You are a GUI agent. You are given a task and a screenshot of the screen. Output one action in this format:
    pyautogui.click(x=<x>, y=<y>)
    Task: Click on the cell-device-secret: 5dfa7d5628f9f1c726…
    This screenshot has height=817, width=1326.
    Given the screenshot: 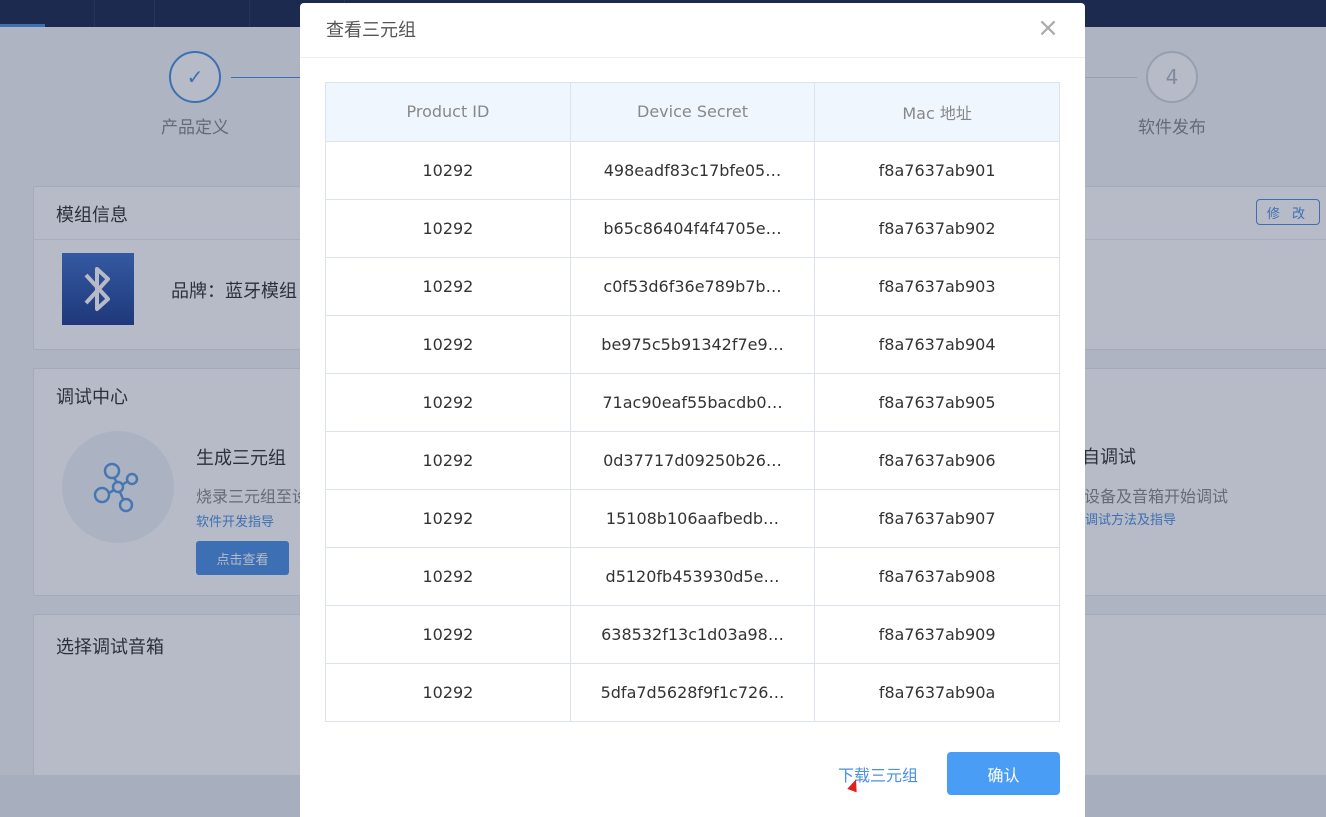 What is the action you would take?
    pyautogui.click(x=693, y=692)
    